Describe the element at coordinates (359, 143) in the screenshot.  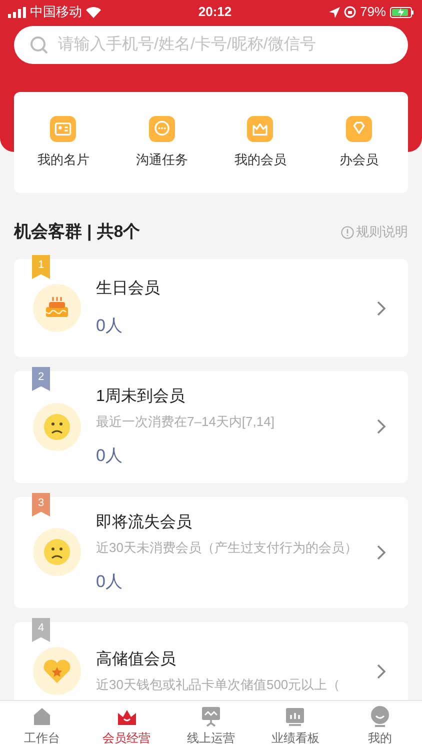
I see `shortcut-button: 办会员` at that location.